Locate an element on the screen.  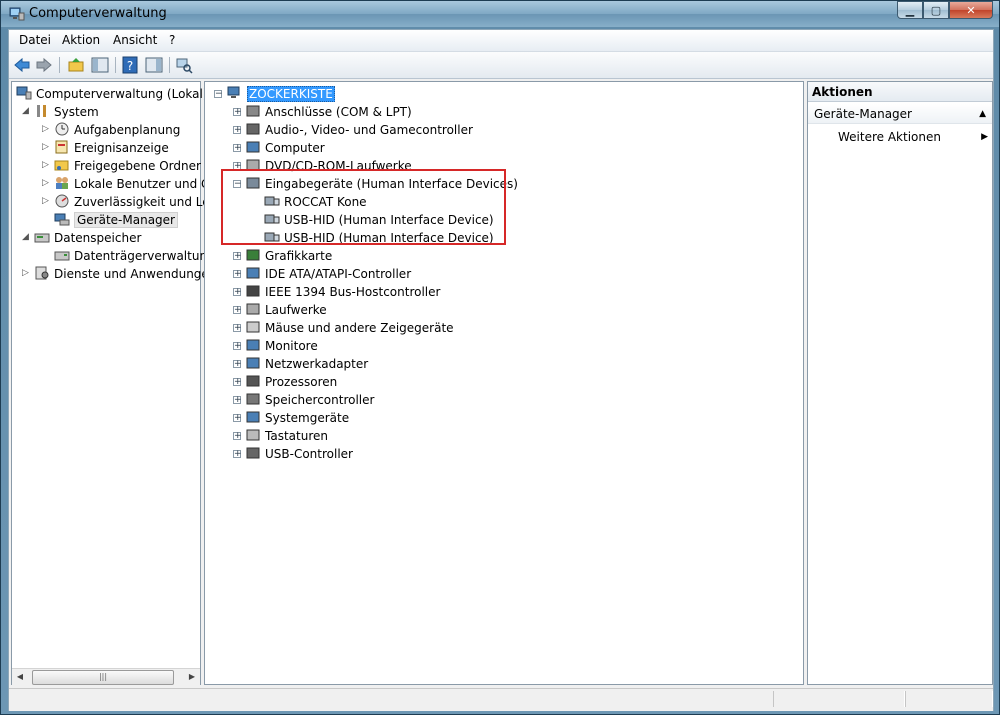
show-hide-action-pane-icon is located at coordinates (154, 65).